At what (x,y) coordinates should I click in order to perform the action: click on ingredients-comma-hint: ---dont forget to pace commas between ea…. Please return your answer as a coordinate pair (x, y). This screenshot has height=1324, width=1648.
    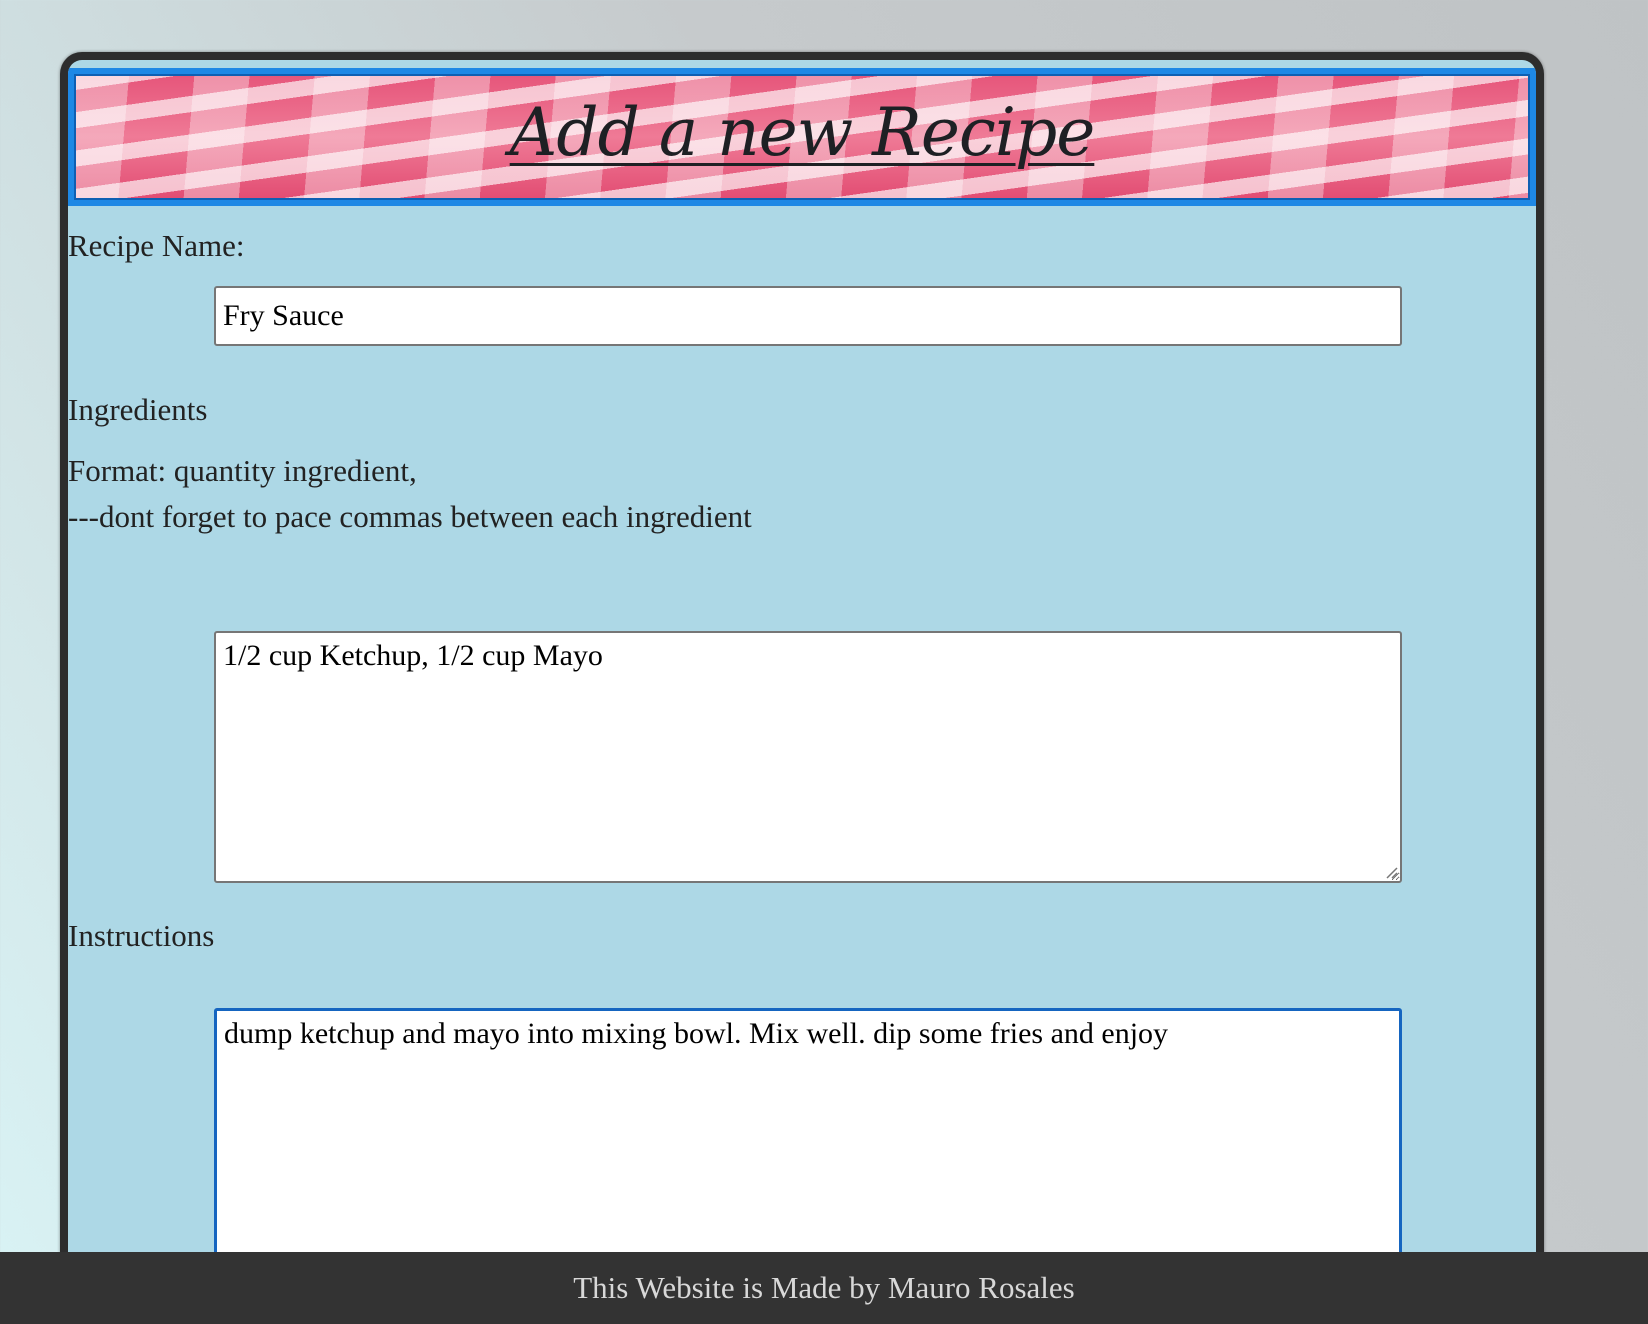
    Looking at the image, I should click on (410, 516).